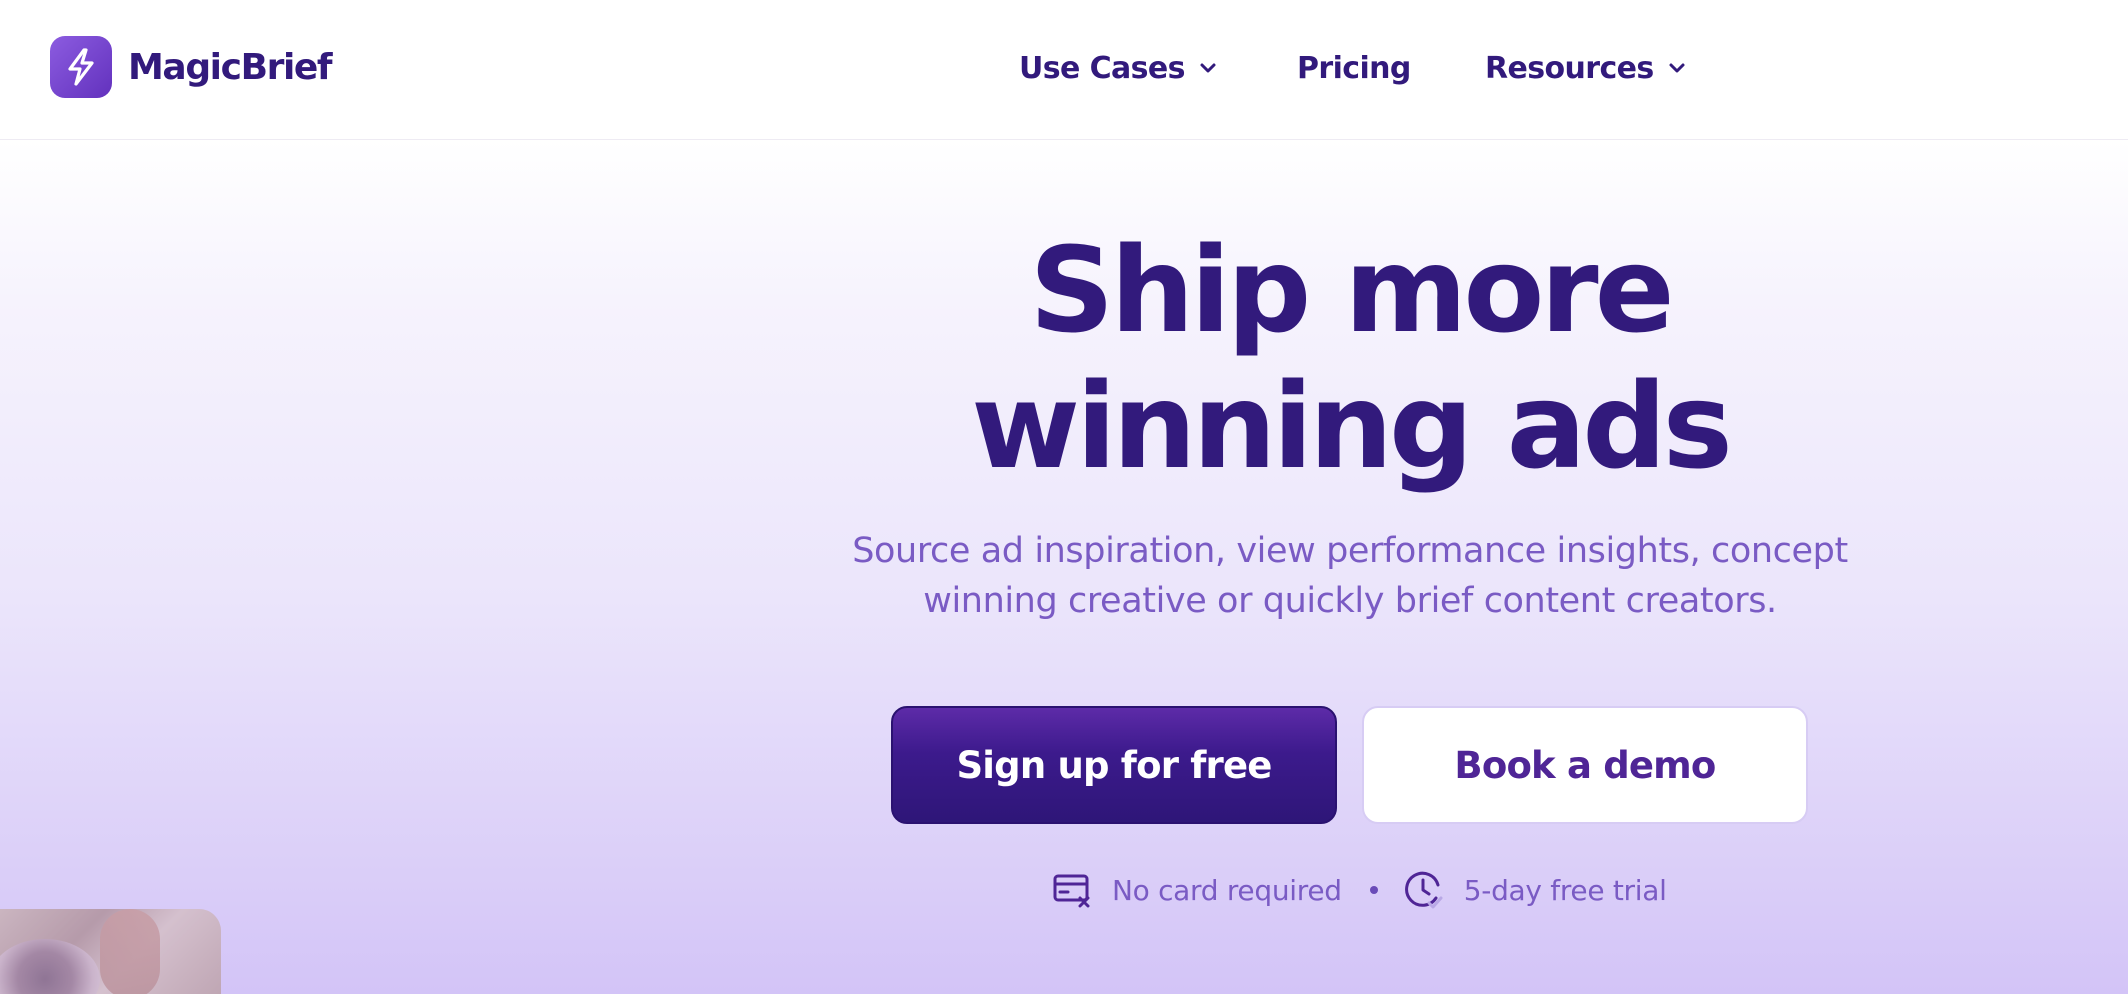  Describe the element at coordinates (1359, 890) in the screenshot. I see `hero-perks: No card required 5-day free trial` at that location.